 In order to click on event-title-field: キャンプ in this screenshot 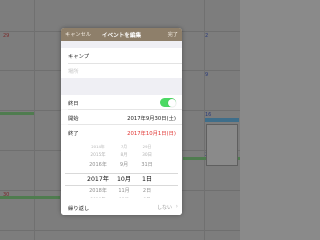, I will do `click(78, 56)`.